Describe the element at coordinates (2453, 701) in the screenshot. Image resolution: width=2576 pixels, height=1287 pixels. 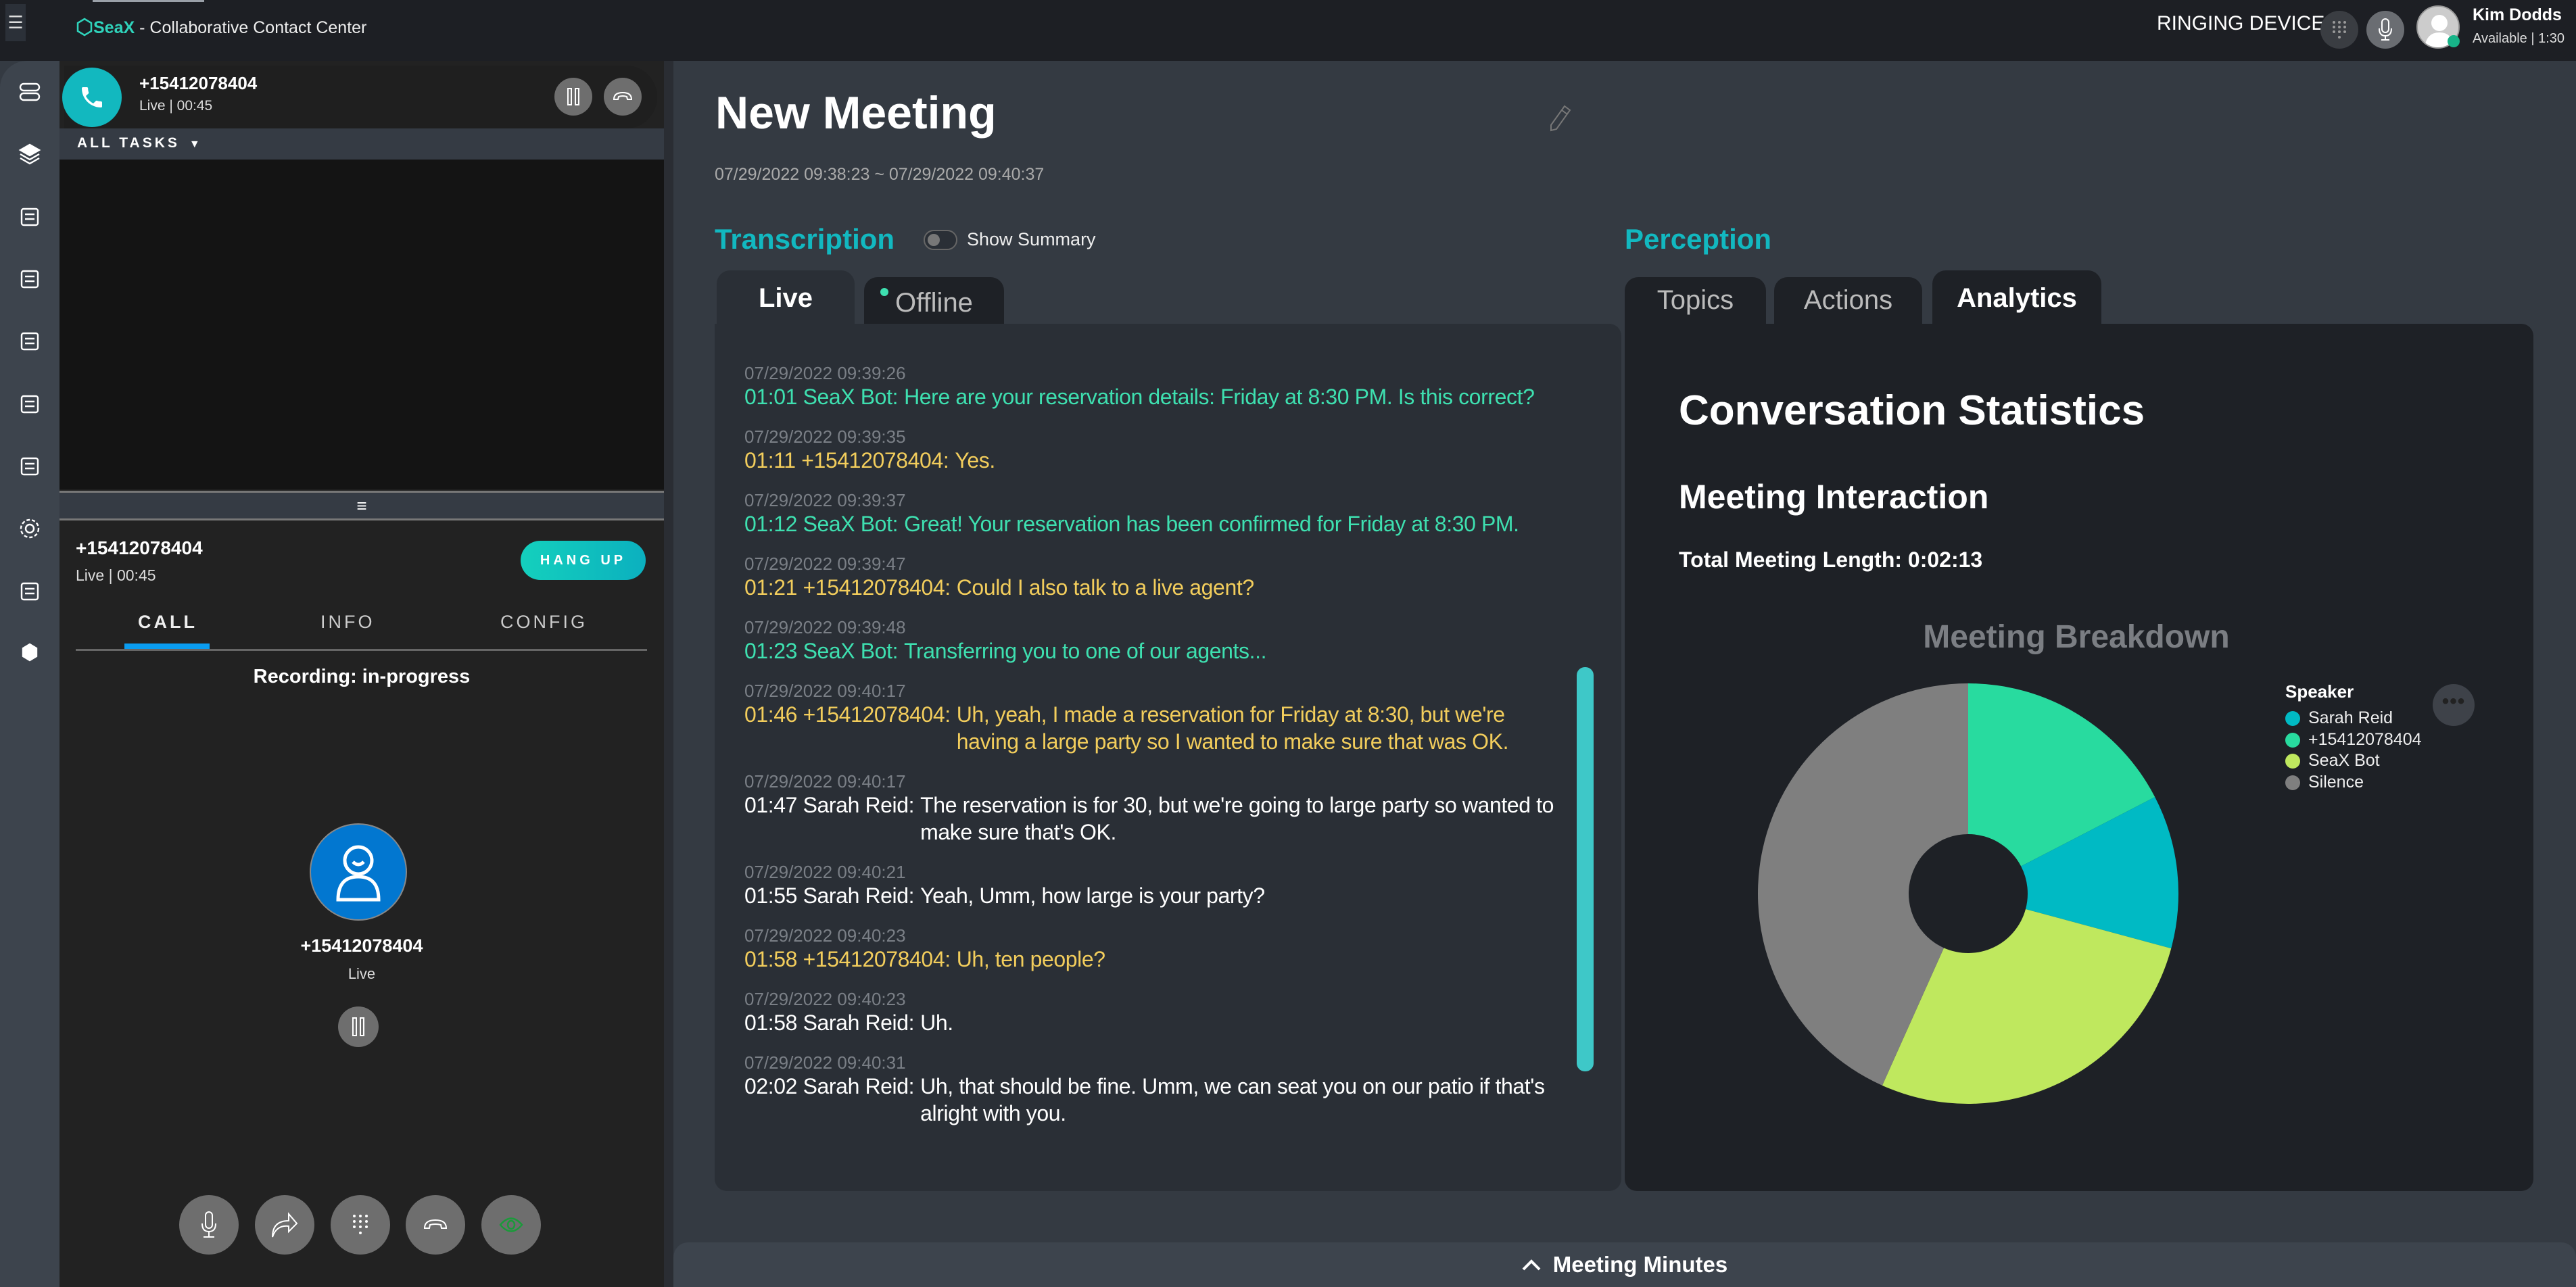
I see `more-dots-icon: •••` at that location.